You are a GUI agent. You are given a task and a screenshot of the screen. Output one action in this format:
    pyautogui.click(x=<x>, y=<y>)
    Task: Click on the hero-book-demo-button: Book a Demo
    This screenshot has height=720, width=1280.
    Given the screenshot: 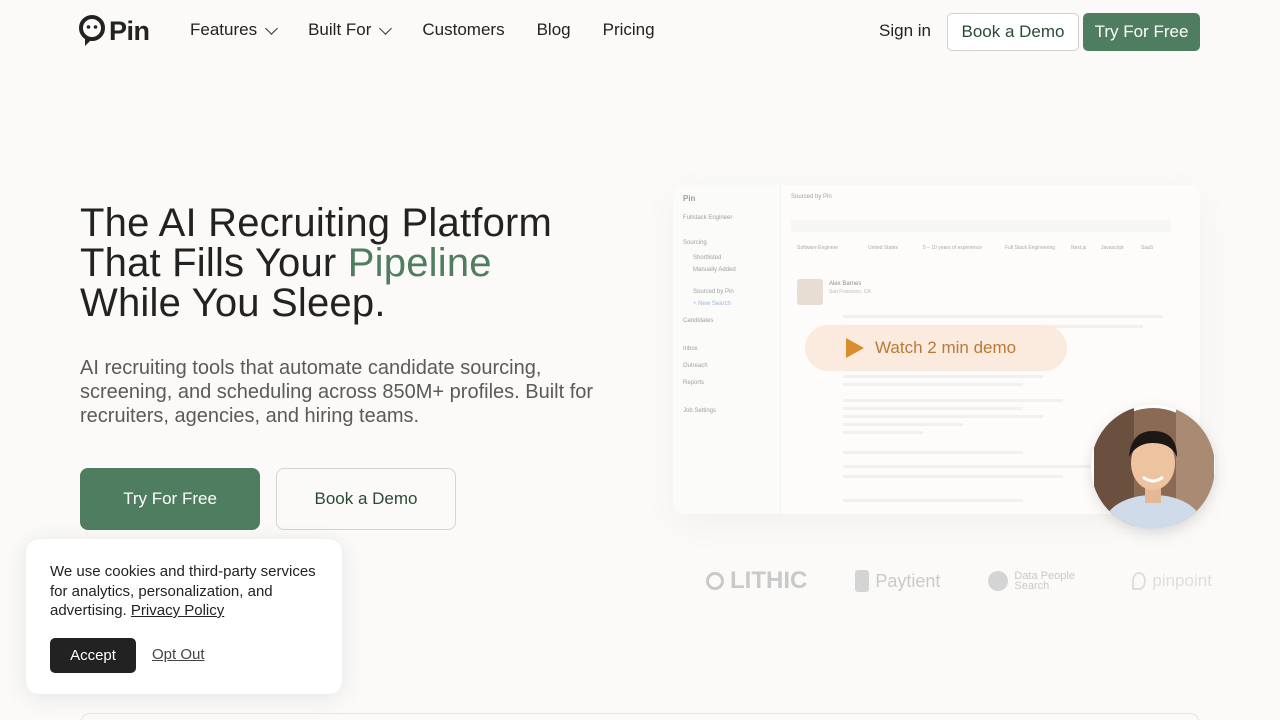 What is the action you would take?
    pyautogui.click(x=366, y=499)
    